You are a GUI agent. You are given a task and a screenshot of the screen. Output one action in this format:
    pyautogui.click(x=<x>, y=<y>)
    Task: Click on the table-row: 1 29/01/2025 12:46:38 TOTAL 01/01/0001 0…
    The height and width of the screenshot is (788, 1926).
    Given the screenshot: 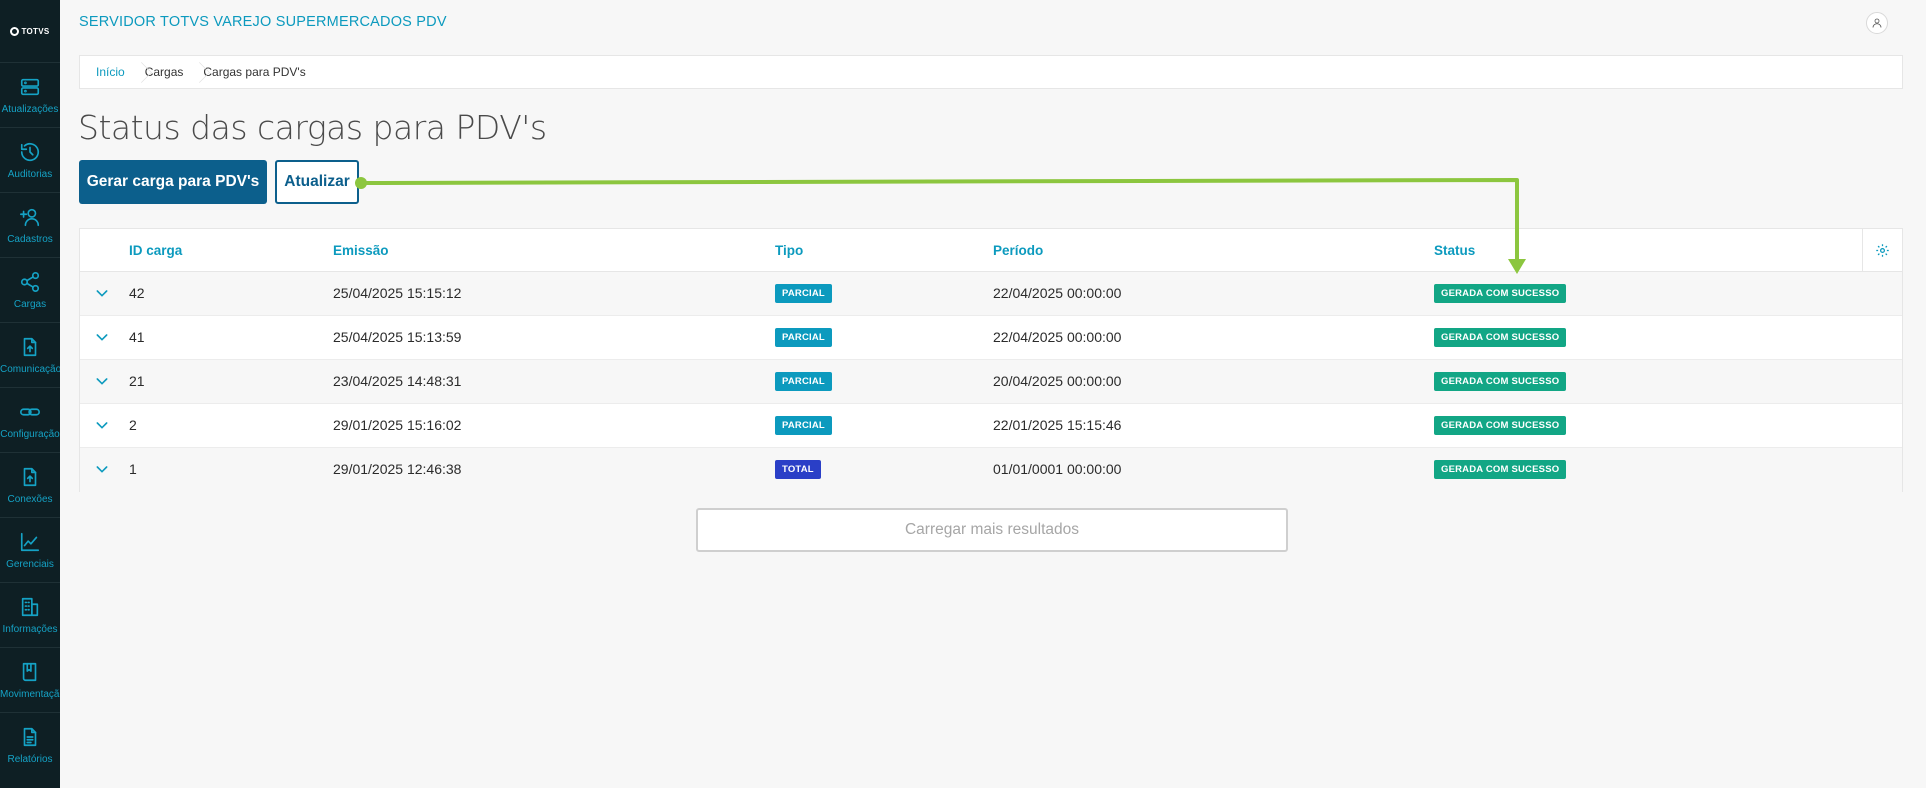 What is the action you would take?
    pyautogui.click(x=991, y=470)
    